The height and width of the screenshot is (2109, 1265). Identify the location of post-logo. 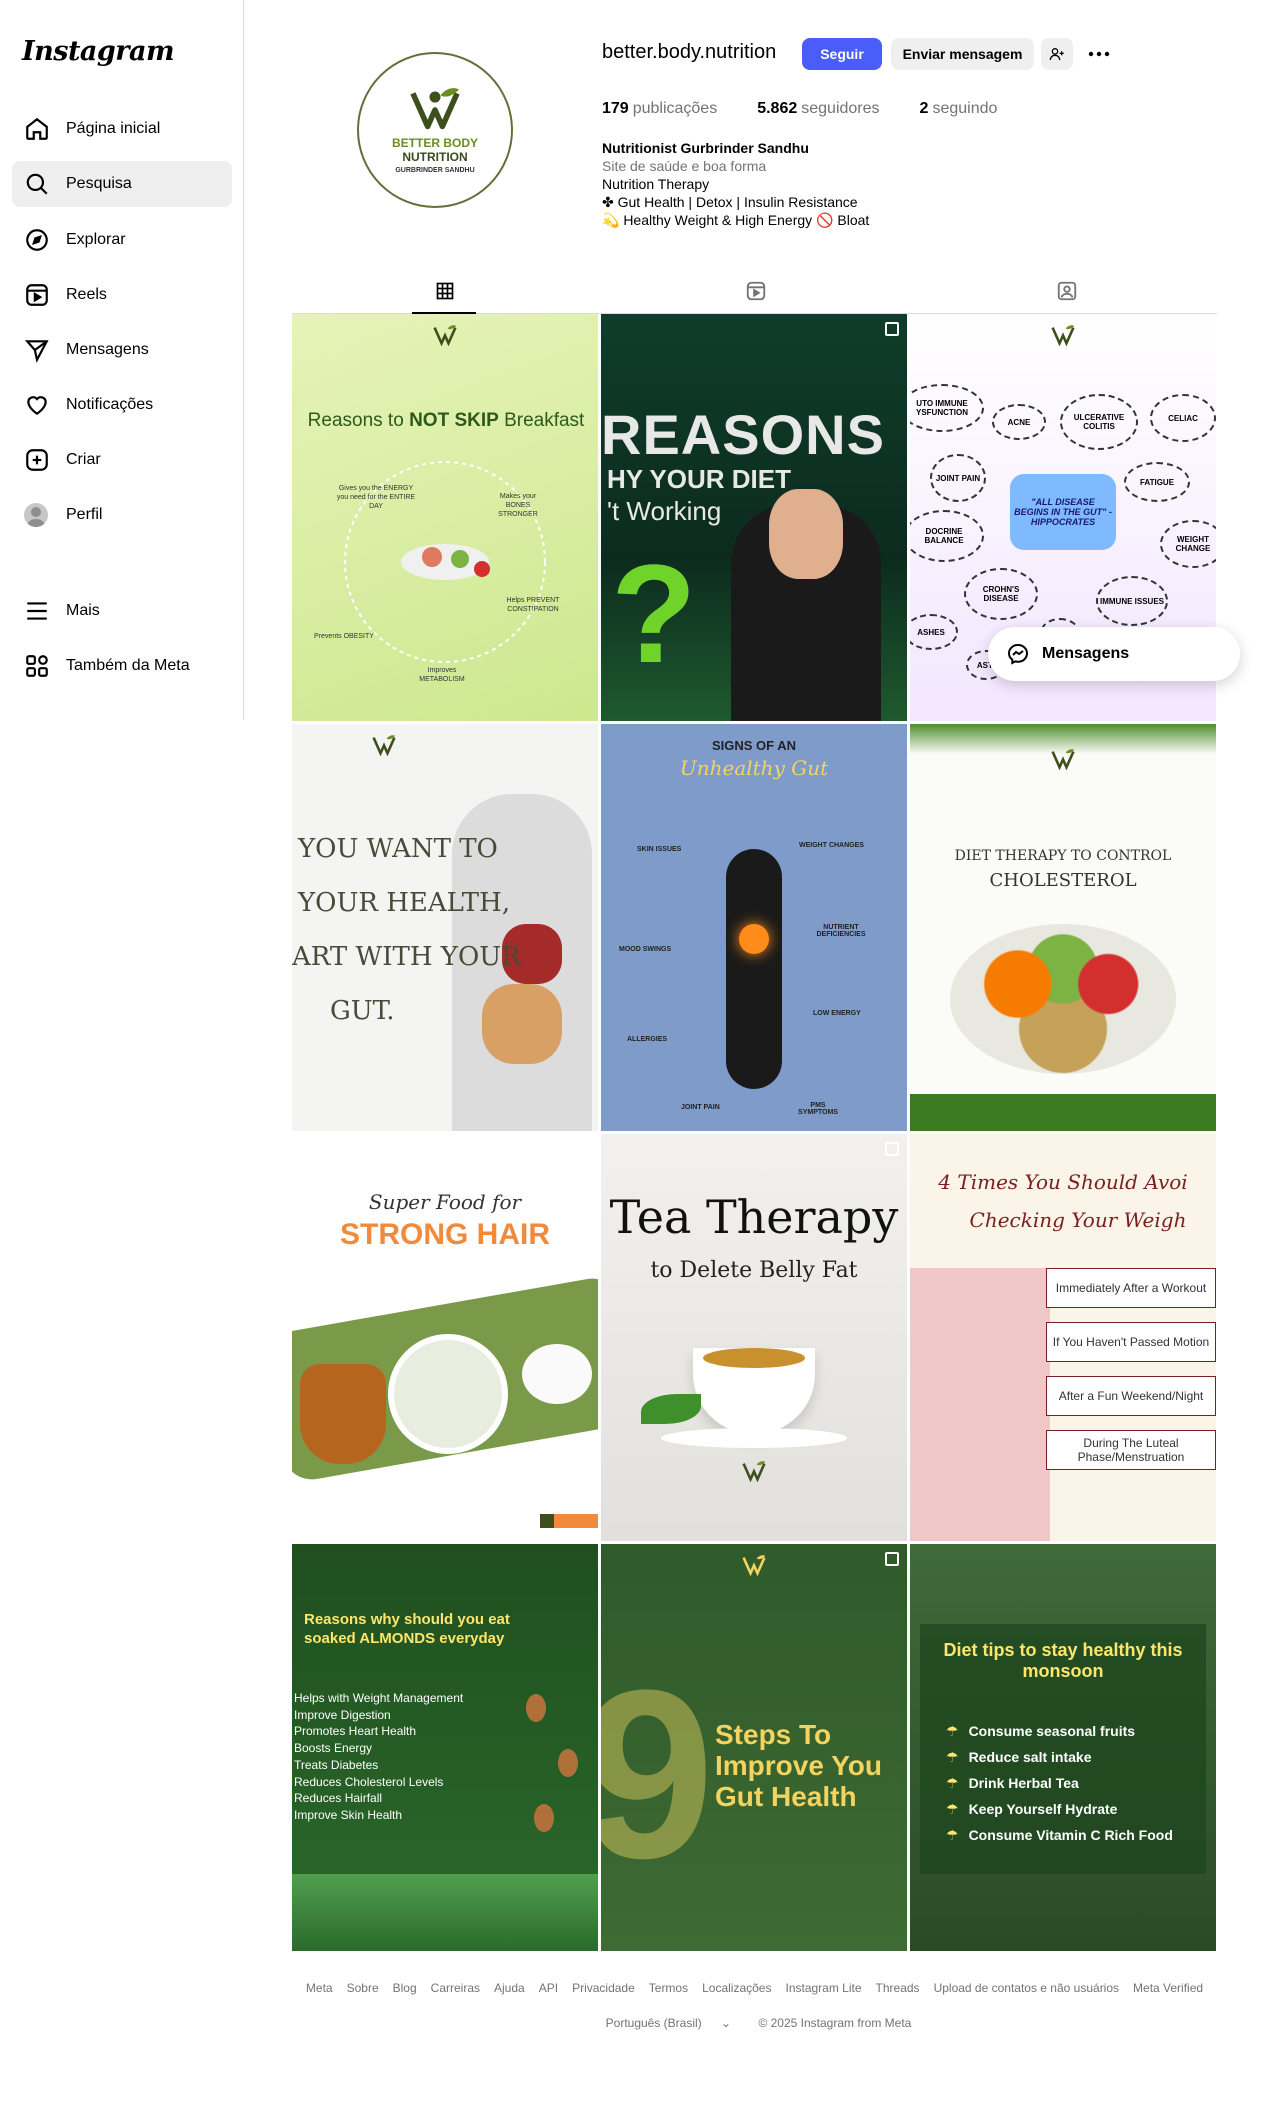
(754, 1471).